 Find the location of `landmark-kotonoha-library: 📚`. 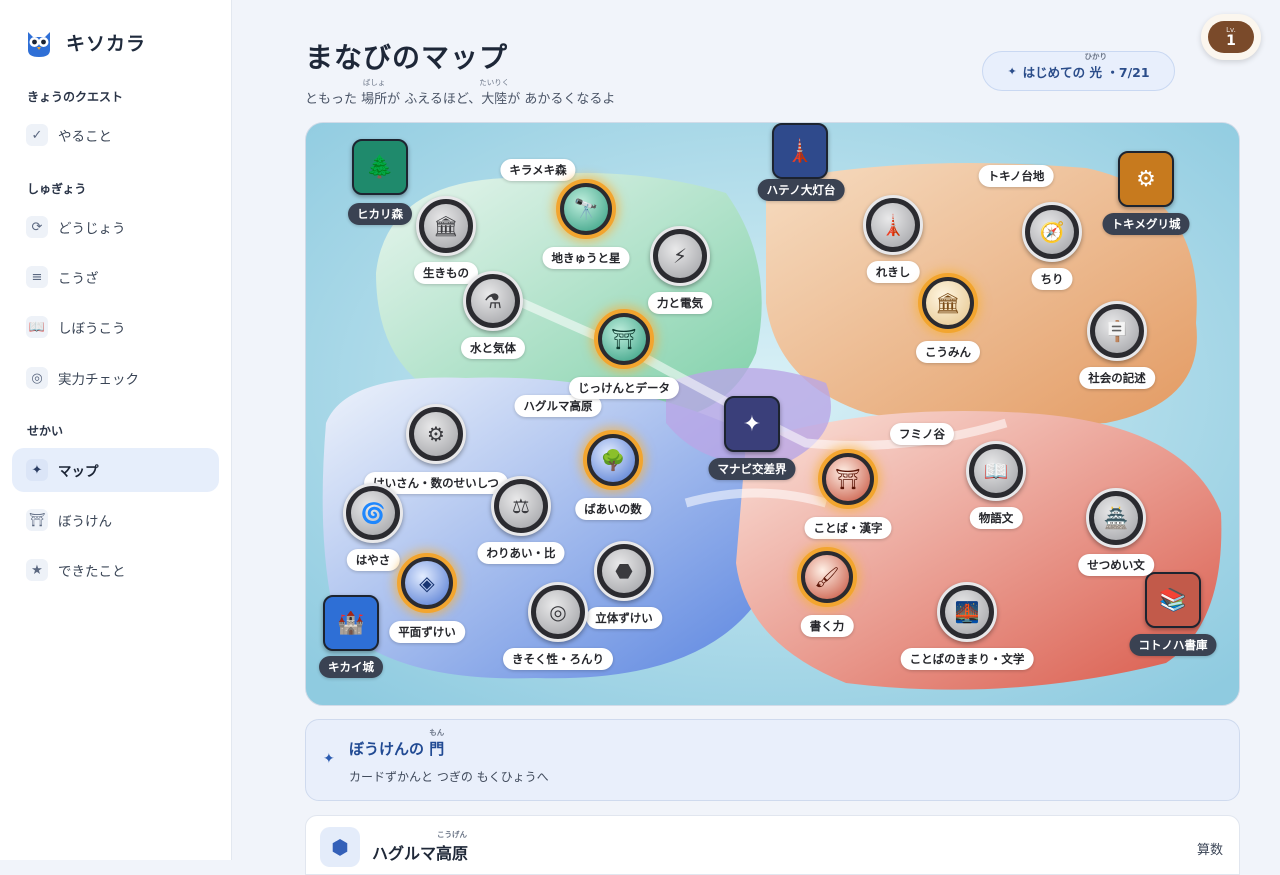

landmark-kotonoha-library: 📚 is located at coordinates (1173, 600).